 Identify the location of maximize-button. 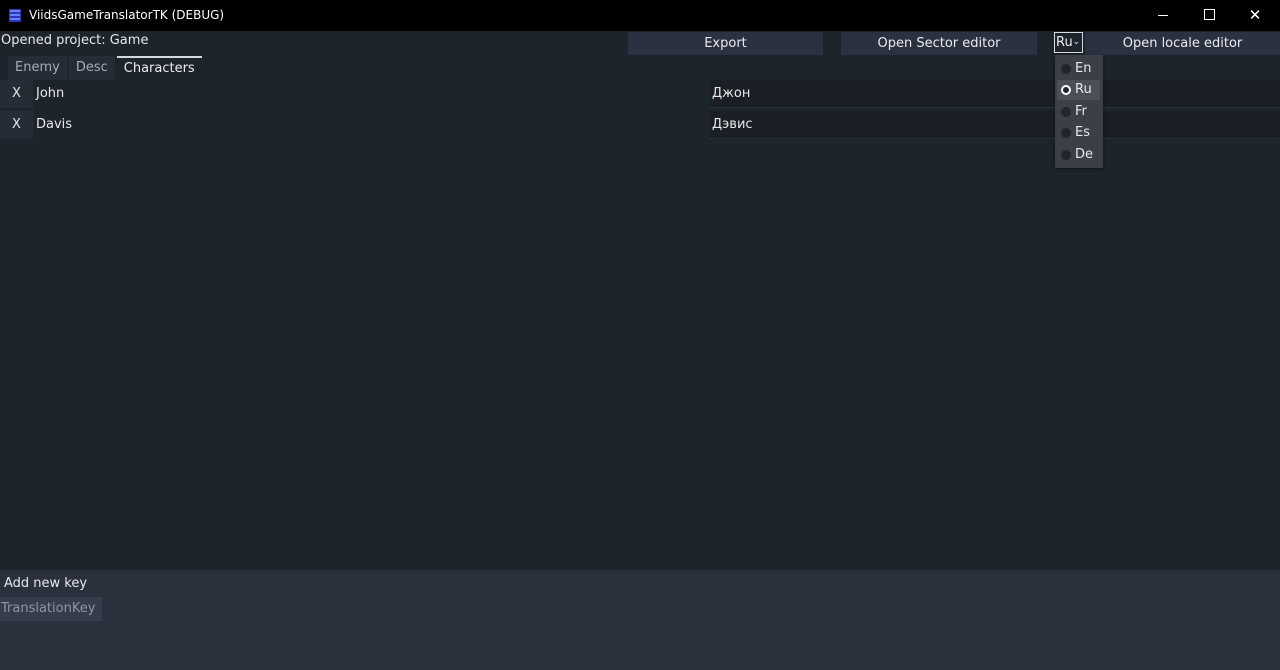
(1209, 15).